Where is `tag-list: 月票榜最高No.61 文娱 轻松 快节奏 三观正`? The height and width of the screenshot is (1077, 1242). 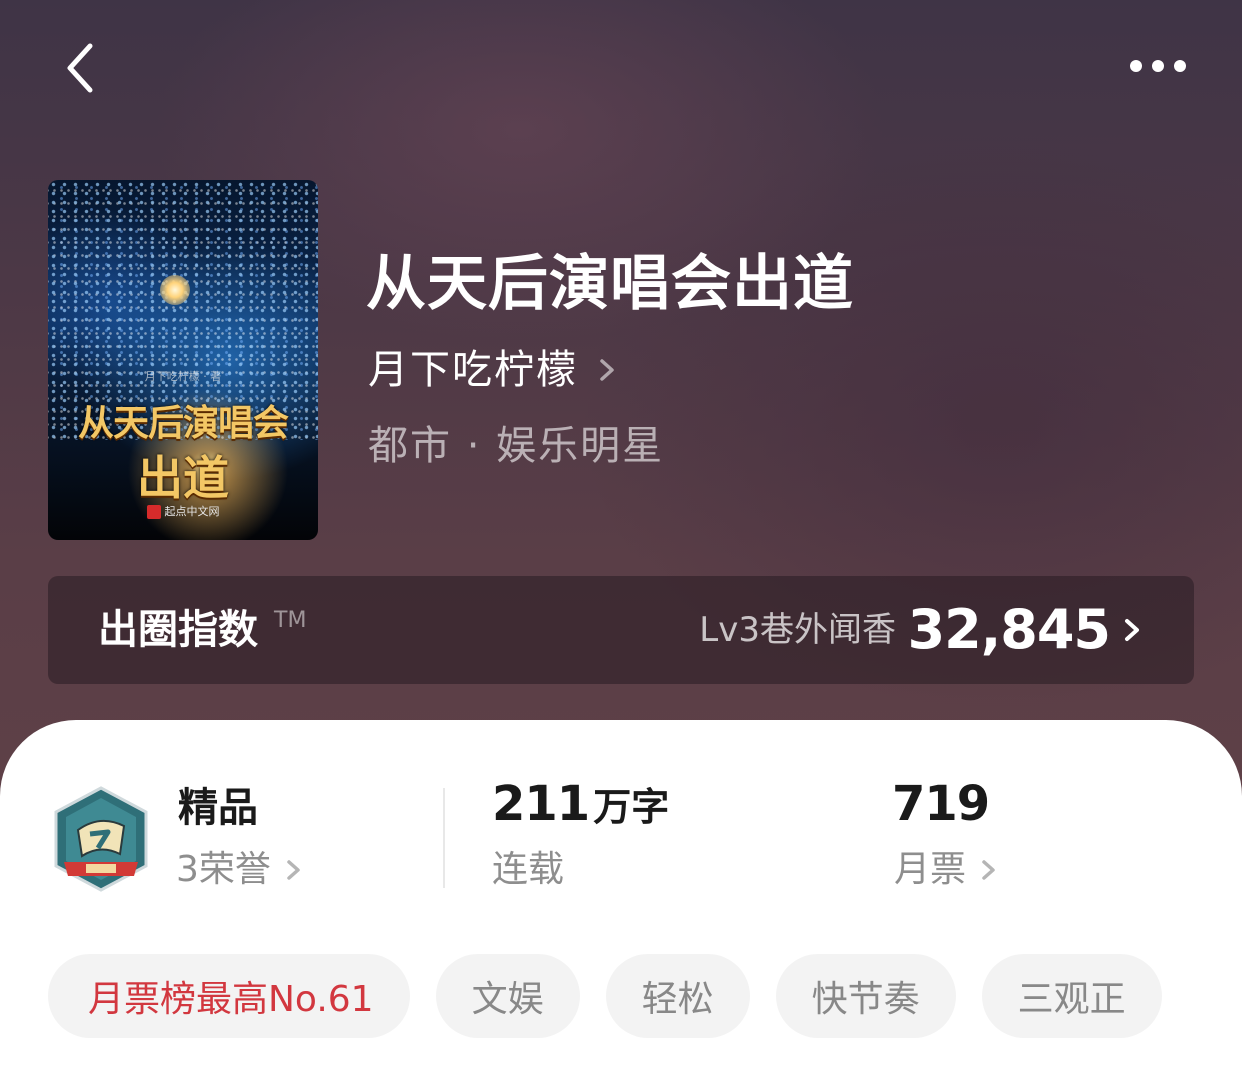
tag-list: 月票榜最高No.61 文娱 轻松 快节奏 三观正 is located at coordinates (605, 996).